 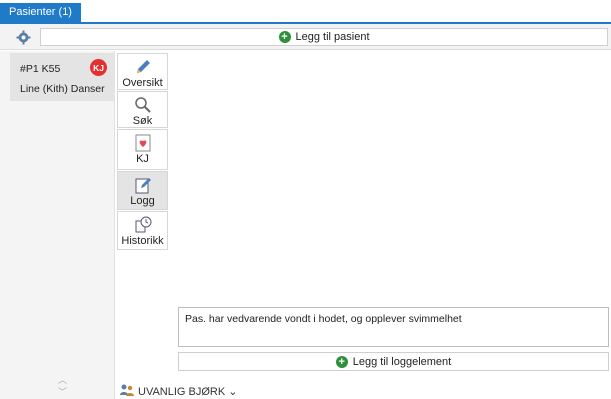 What do you see at coordinates (142, 201) in the screenshot?
I see `nav-label: Logg` at bounding box center [142, 201].